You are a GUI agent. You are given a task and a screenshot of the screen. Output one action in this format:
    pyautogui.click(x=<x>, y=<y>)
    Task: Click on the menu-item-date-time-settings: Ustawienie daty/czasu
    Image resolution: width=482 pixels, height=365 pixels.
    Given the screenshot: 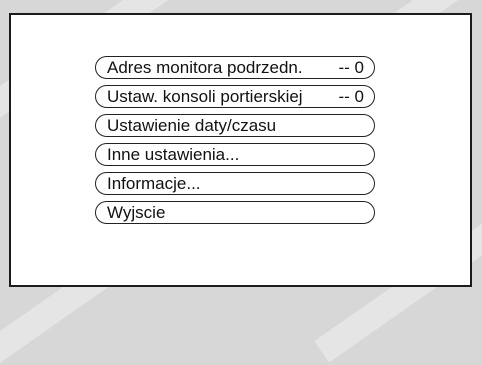 What is the action you would take?
    pyautogui.click(x=235, y=125)
    